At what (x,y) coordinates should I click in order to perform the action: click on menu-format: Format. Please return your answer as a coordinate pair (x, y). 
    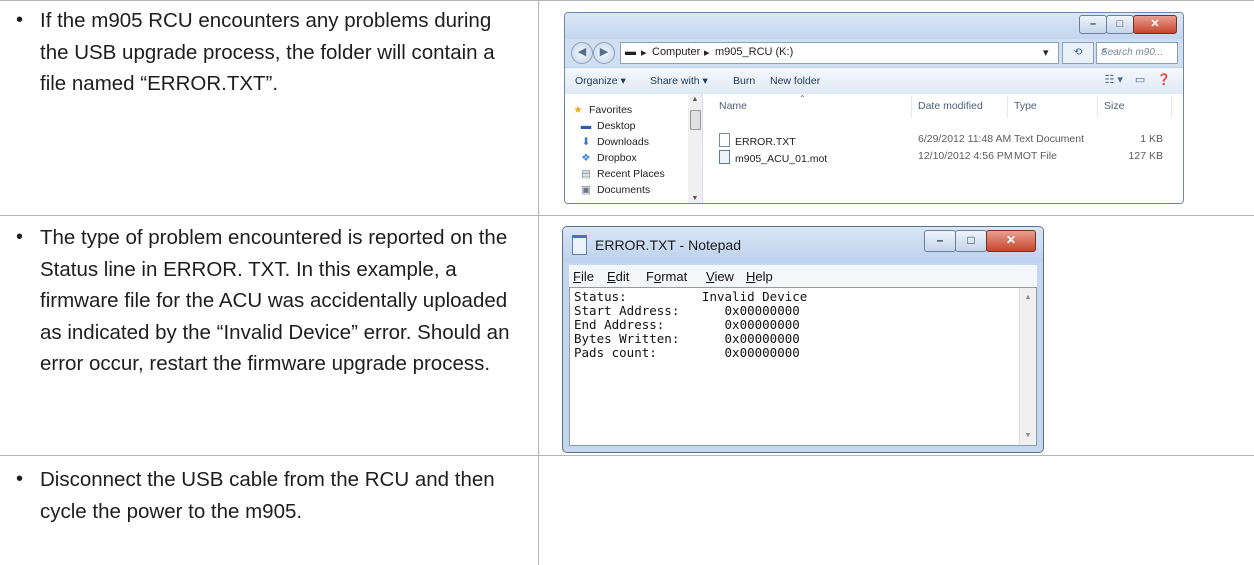
    Looking at the image, I should click on (666, 276).